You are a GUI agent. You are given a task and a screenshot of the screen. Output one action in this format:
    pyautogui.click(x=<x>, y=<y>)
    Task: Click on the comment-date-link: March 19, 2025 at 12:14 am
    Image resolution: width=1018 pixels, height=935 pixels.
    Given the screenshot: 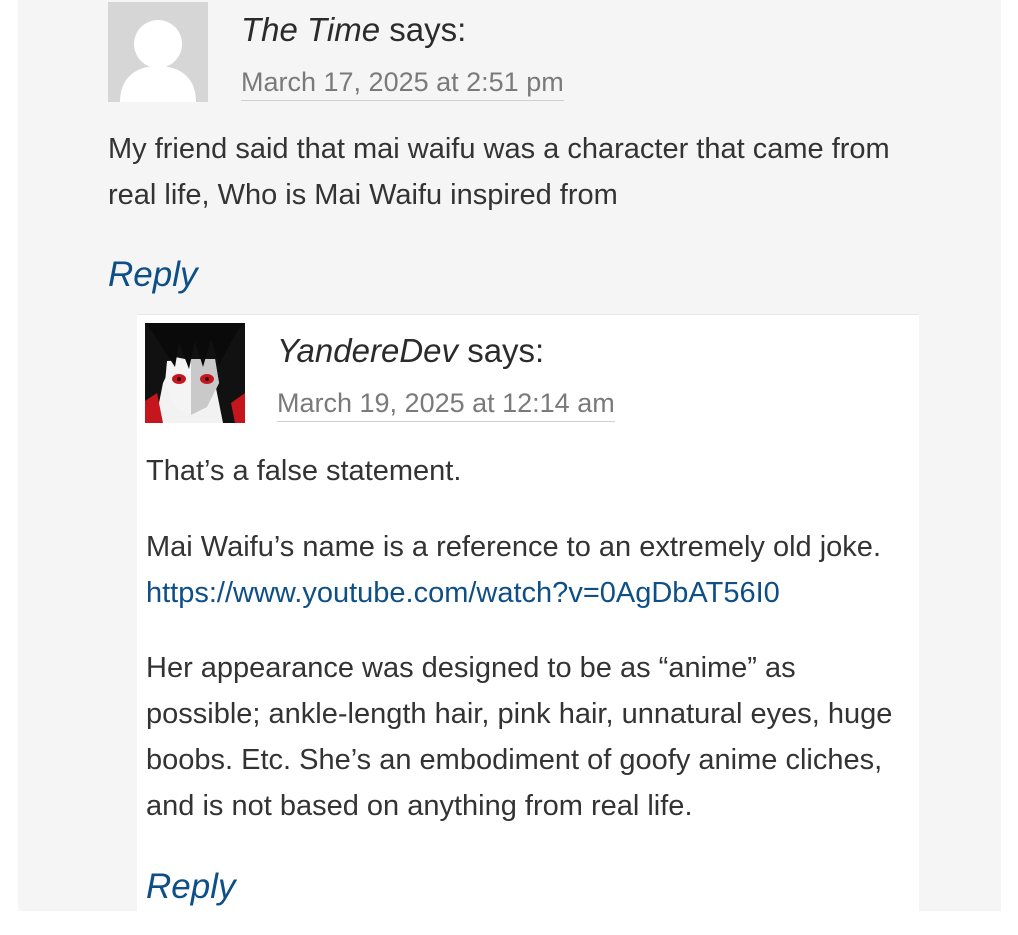 What is the action you would take?
    pyautogui.click(x=446, y=404)
    